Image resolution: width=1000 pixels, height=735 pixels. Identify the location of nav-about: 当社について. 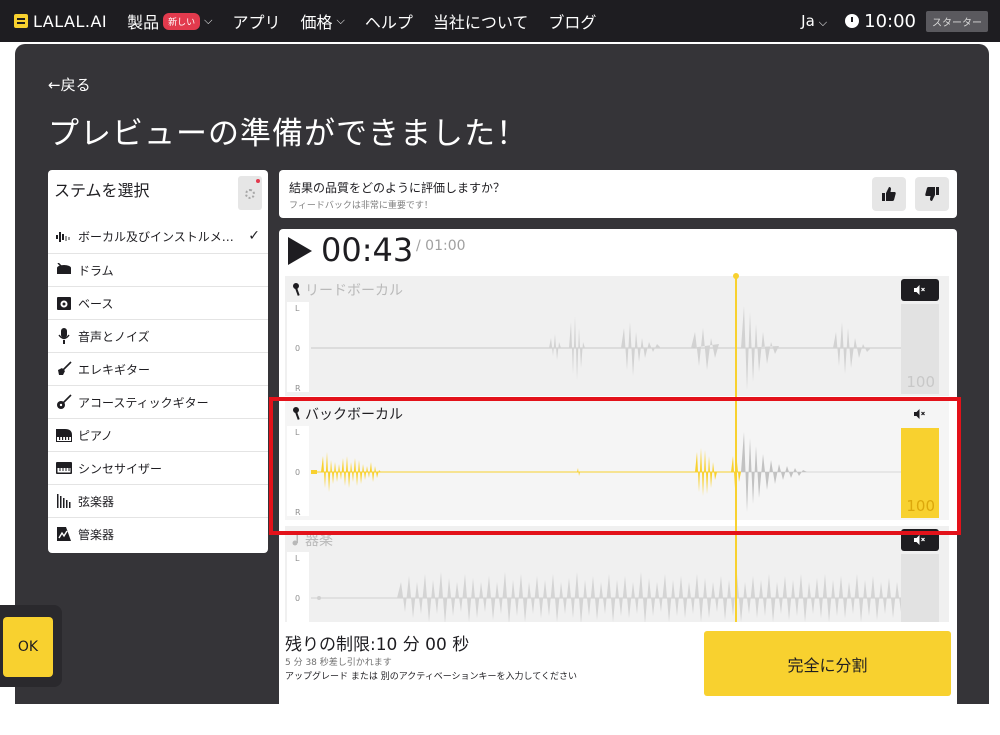
(481, 21).